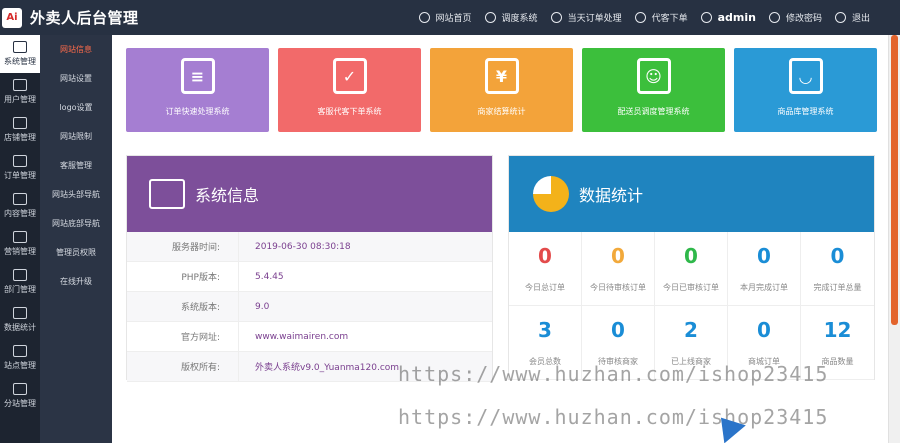  What do you see at coordinates (728, 17) in the screenshot?
I see `nav-user: admin` at bounding box center [728, 17].